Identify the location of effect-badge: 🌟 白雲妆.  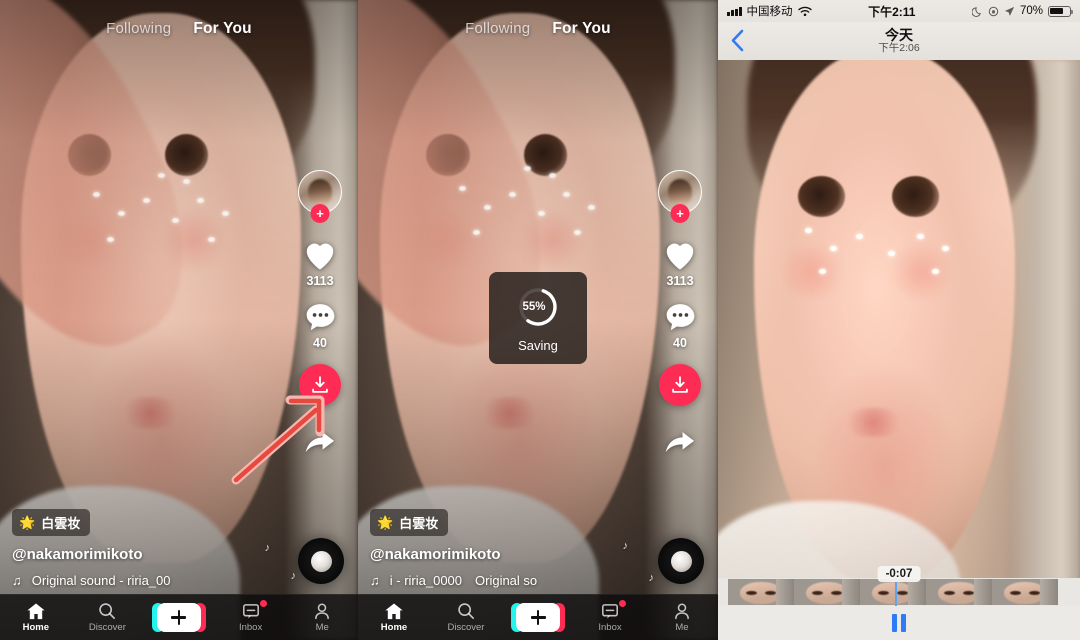
(51, 522).